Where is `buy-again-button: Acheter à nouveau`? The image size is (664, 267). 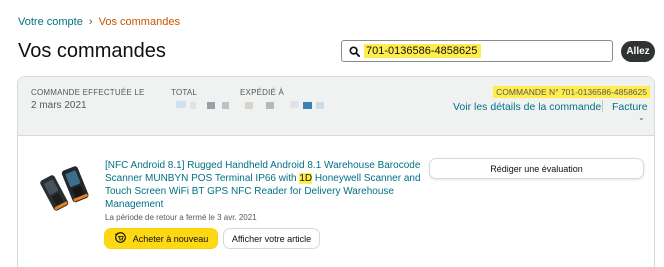
buy-again-button: Acheter à nouveau is located at coordinates (161, 238).